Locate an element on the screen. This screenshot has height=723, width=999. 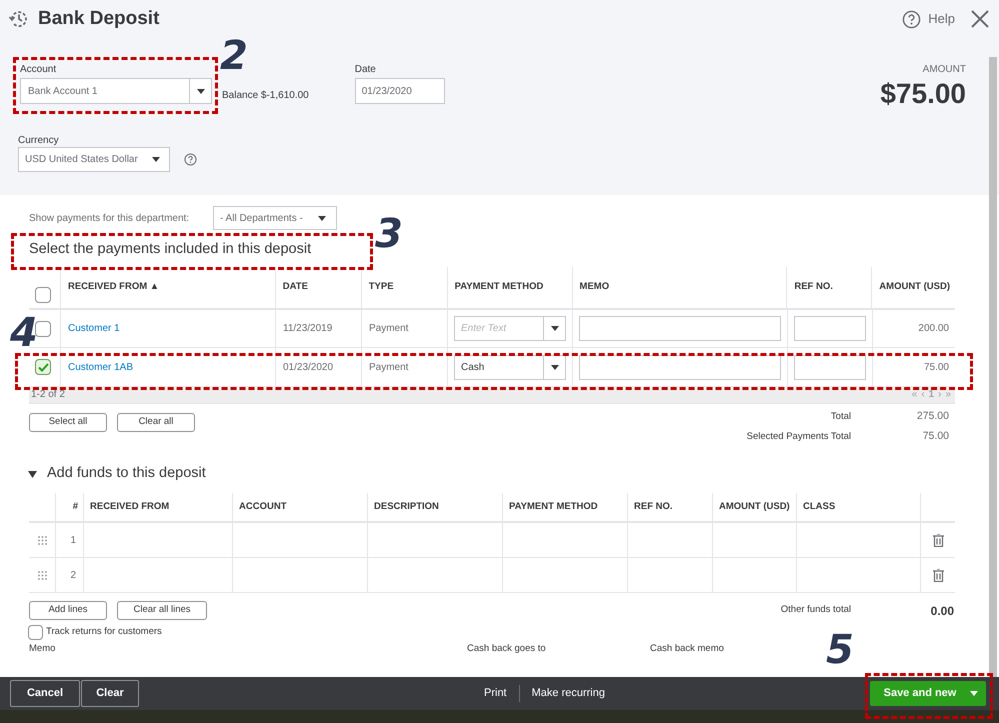
column-header: ACCOUNT is located at coordinates (262, 507).